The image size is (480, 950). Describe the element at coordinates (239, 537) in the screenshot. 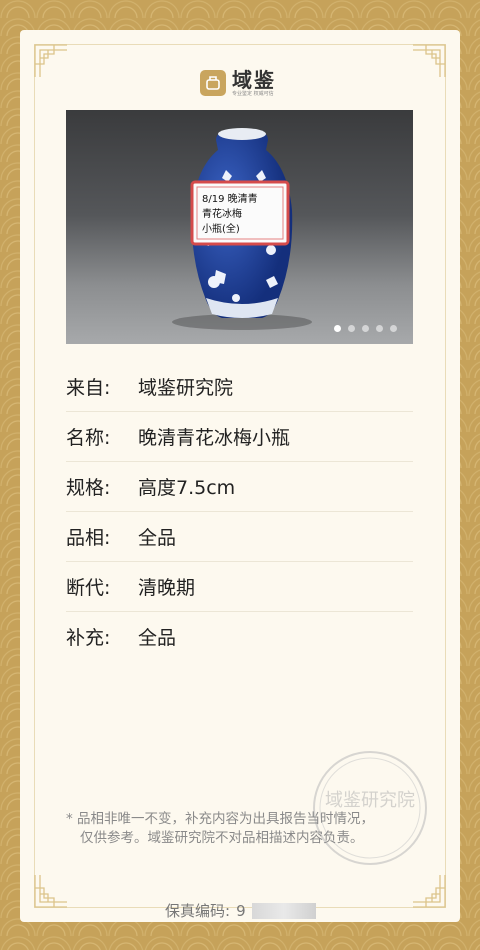

I see `detail-row-condition: 品相: 全品` at that location.